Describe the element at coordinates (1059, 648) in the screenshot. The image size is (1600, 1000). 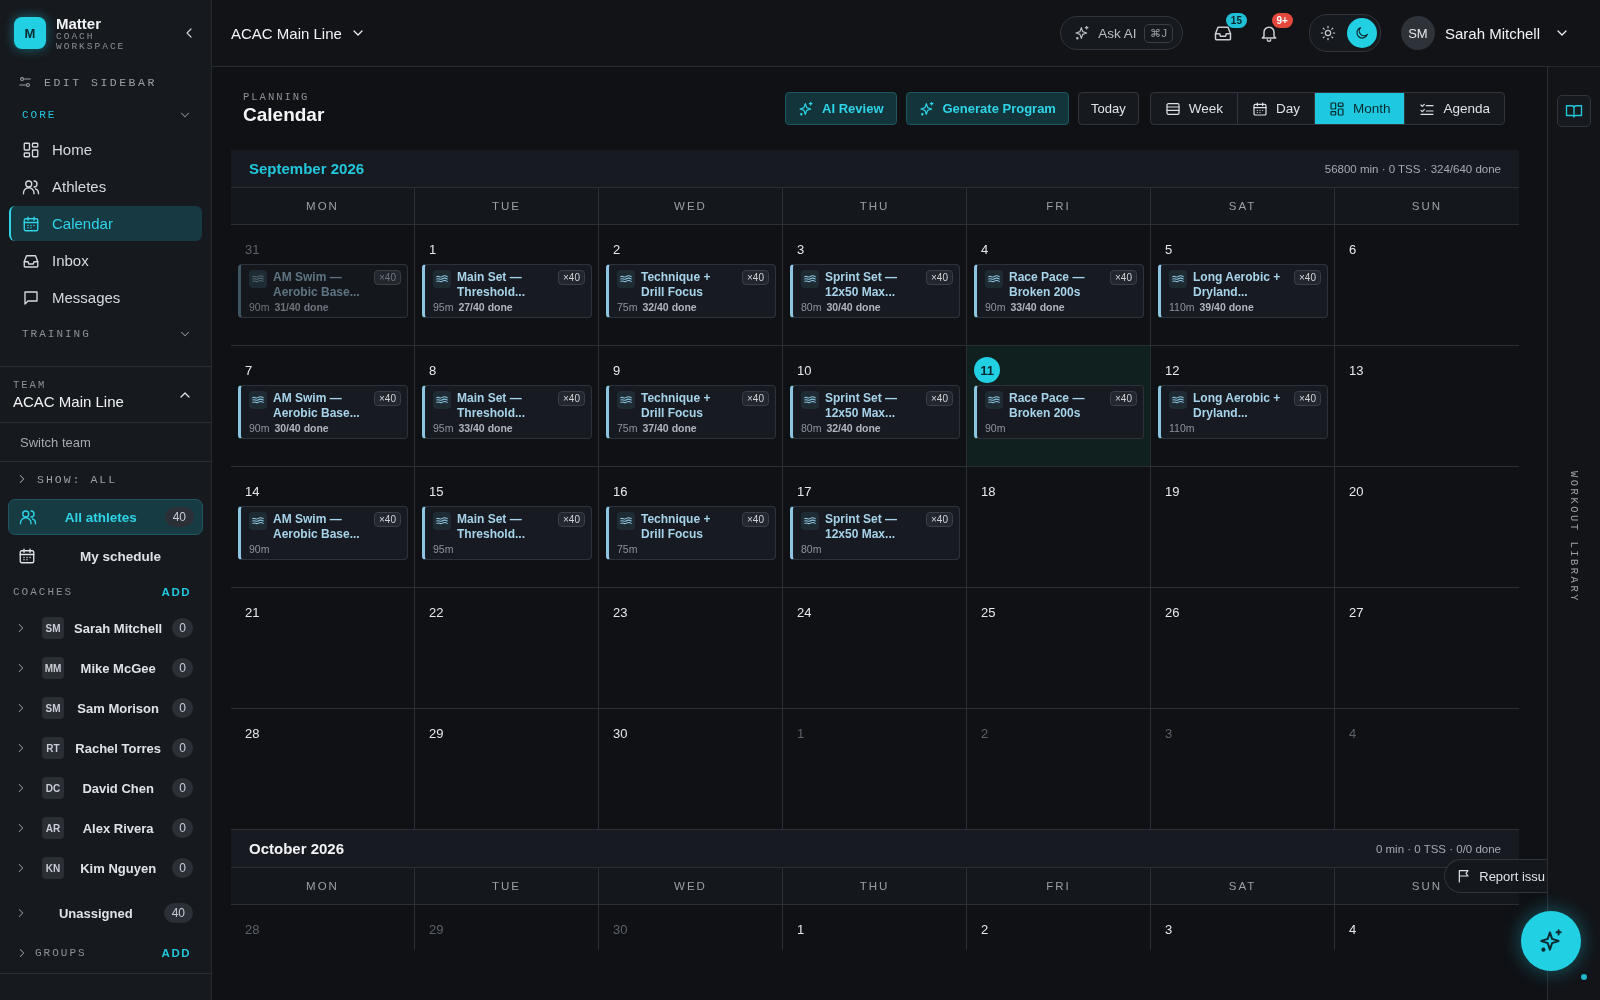
I see `day-cell: 25` at that location.